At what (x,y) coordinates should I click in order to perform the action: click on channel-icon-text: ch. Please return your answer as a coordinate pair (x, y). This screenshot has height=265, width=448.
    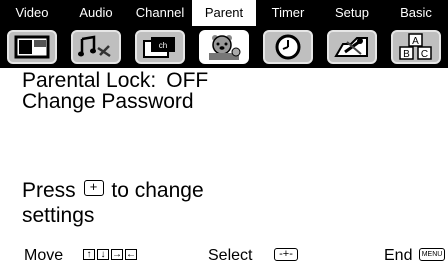
    Looking at the image, I should click on (163, 45).